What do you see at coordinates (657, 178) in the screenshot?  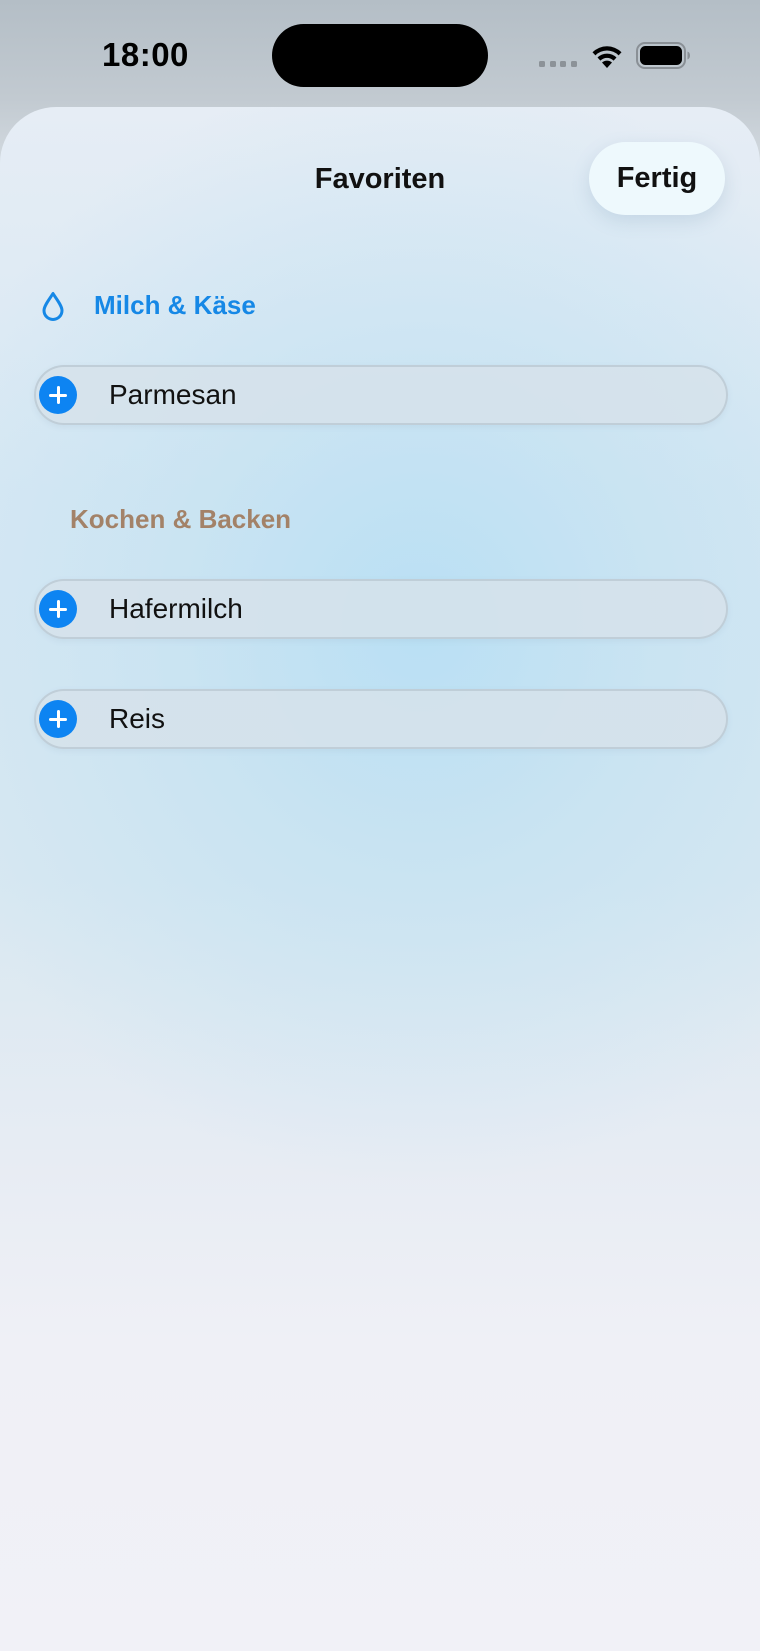 I see `done-button: Fertig` at bounding box center [657, 178].